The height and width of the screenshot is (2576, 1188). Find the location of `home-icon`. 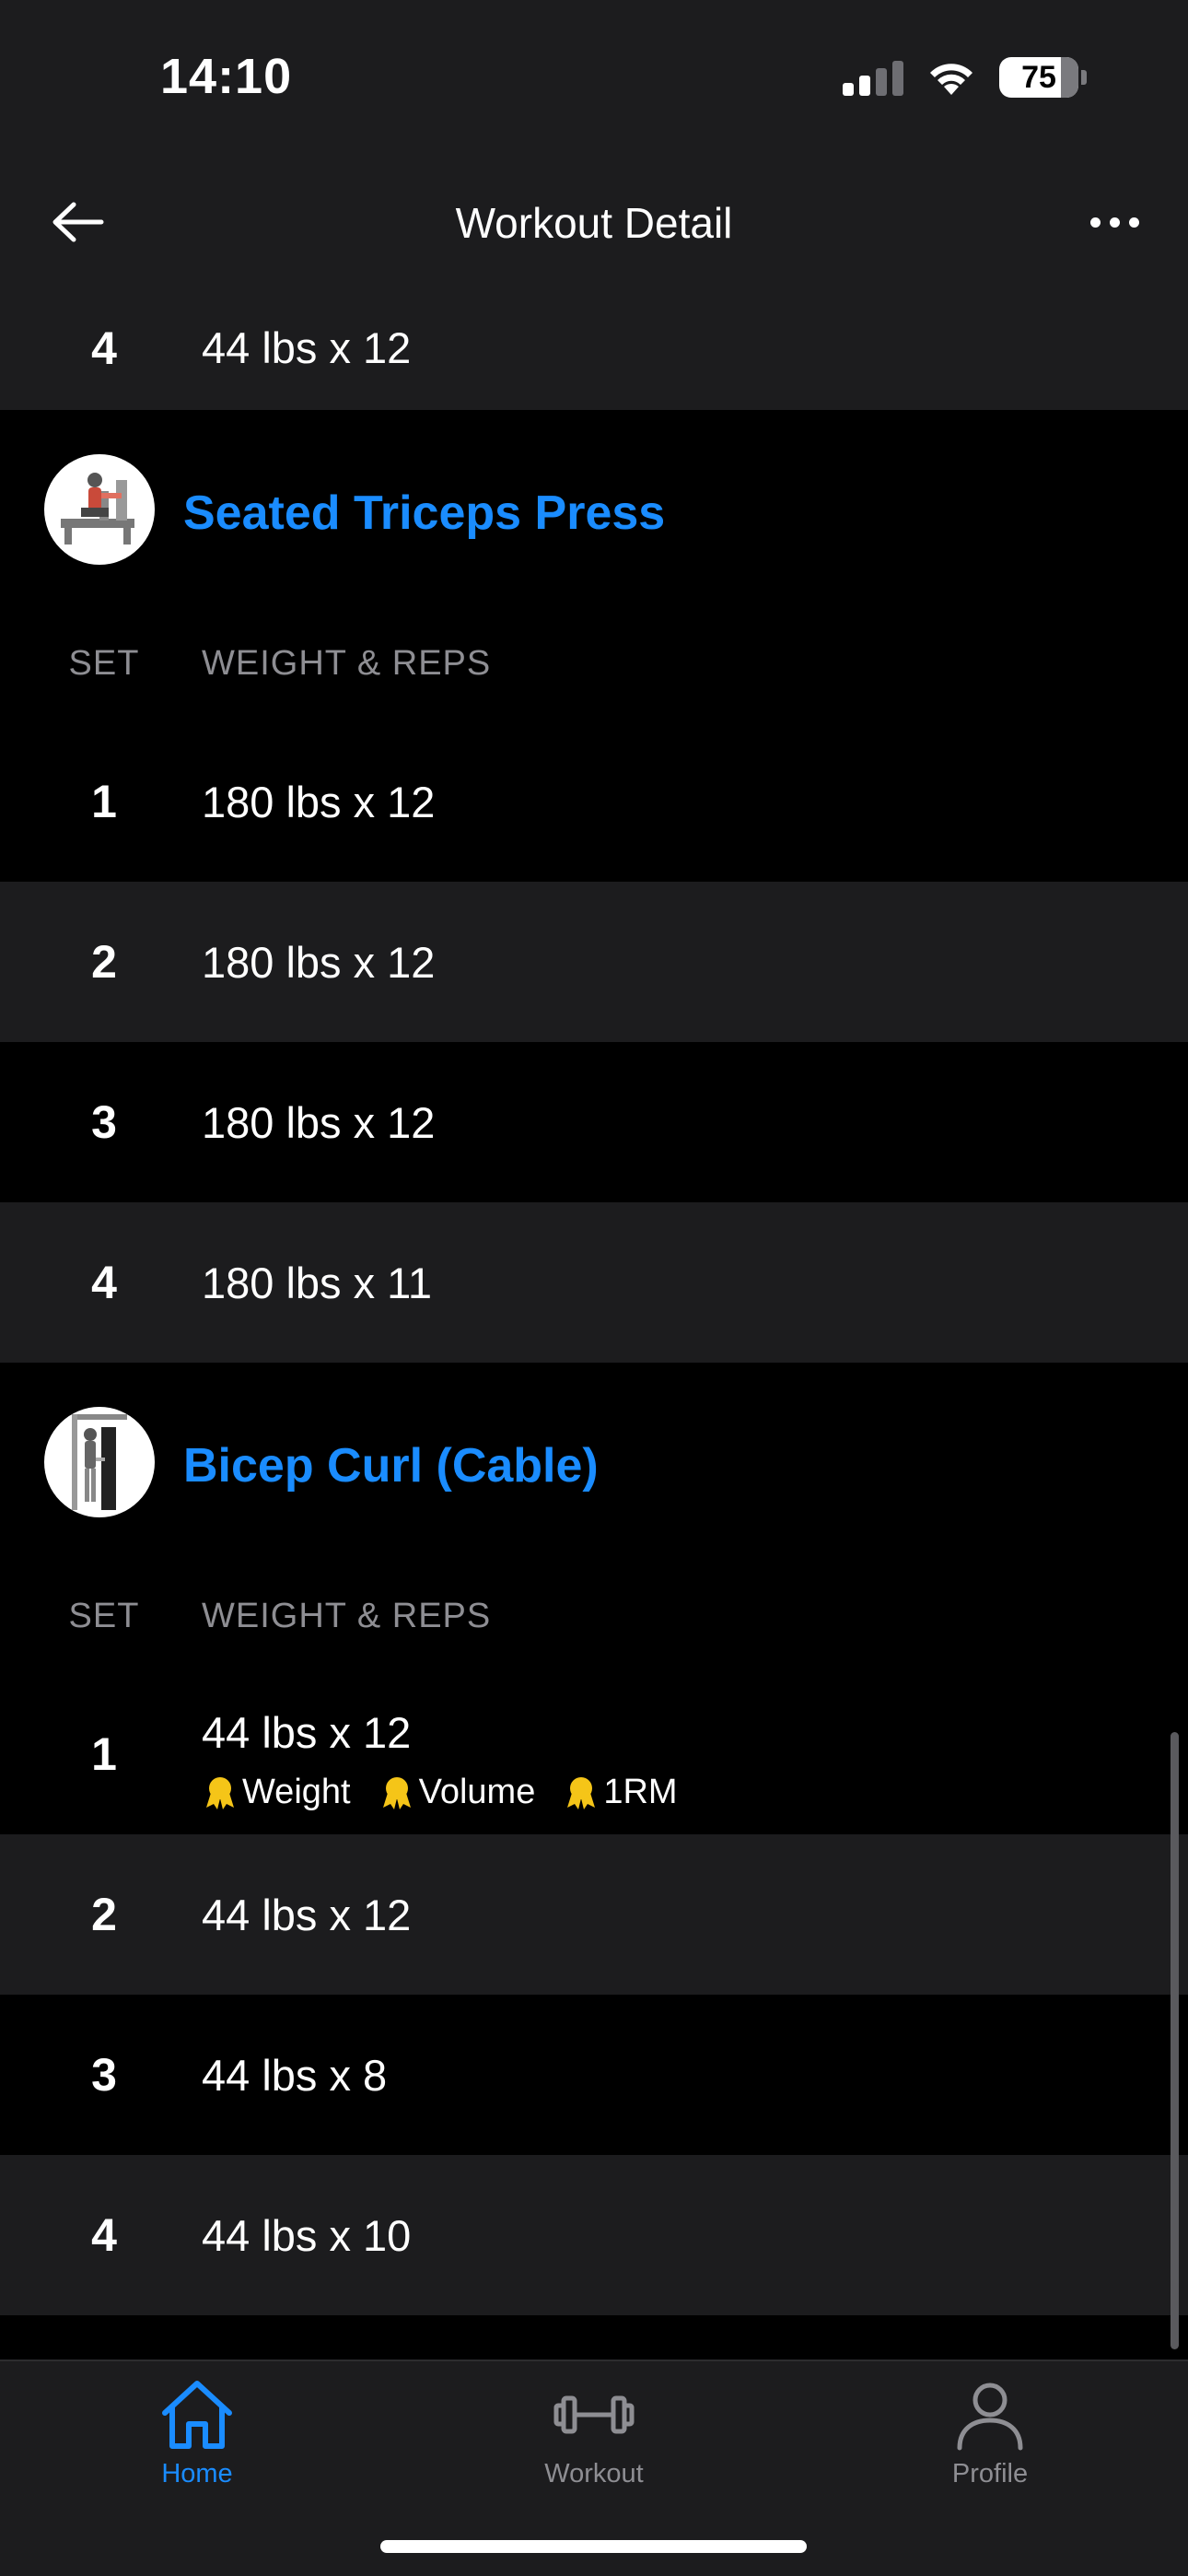

home-icon is located at coordinates (197, 2415).